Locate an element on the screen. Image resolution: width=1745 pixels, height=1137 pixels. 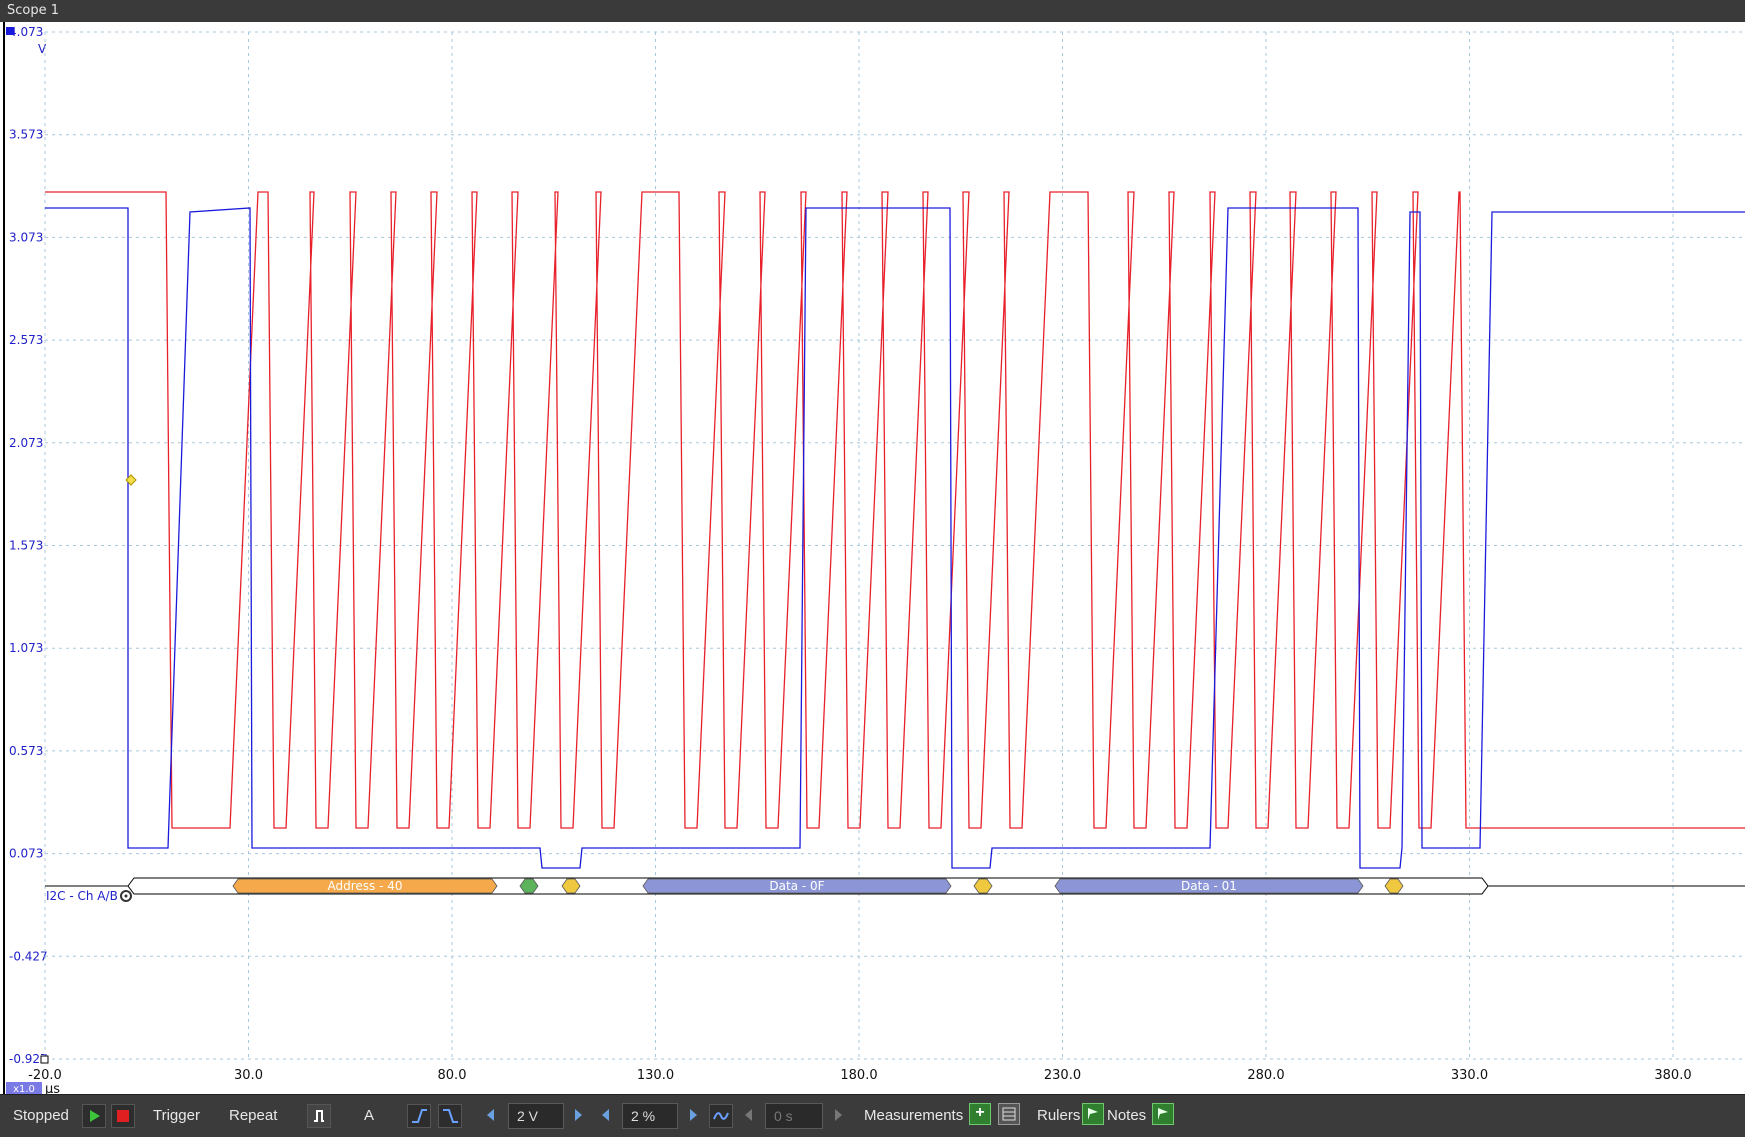
delay-decrease-arrow-icon is located at coordinates (748, 1115).